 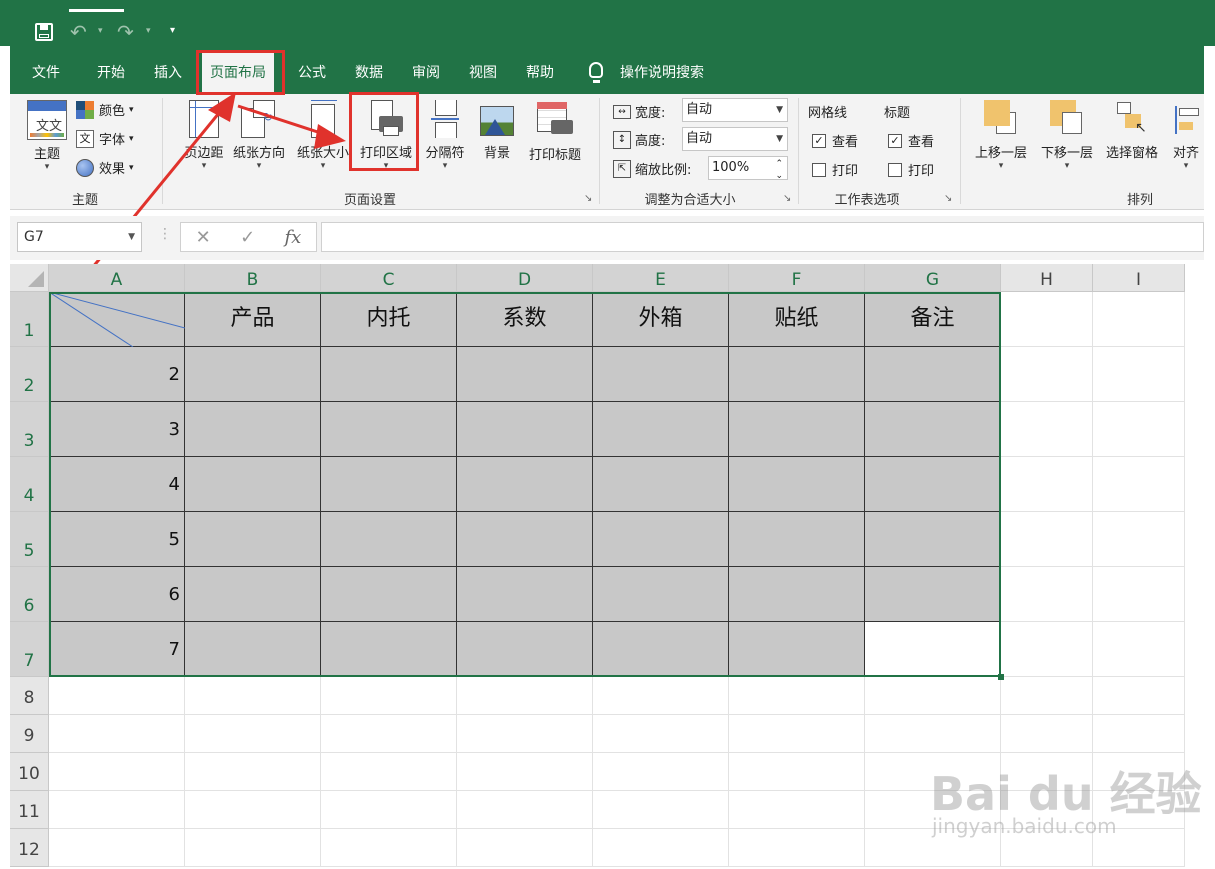 I want to click on table-cell-e7, so click(x=661, y=649).